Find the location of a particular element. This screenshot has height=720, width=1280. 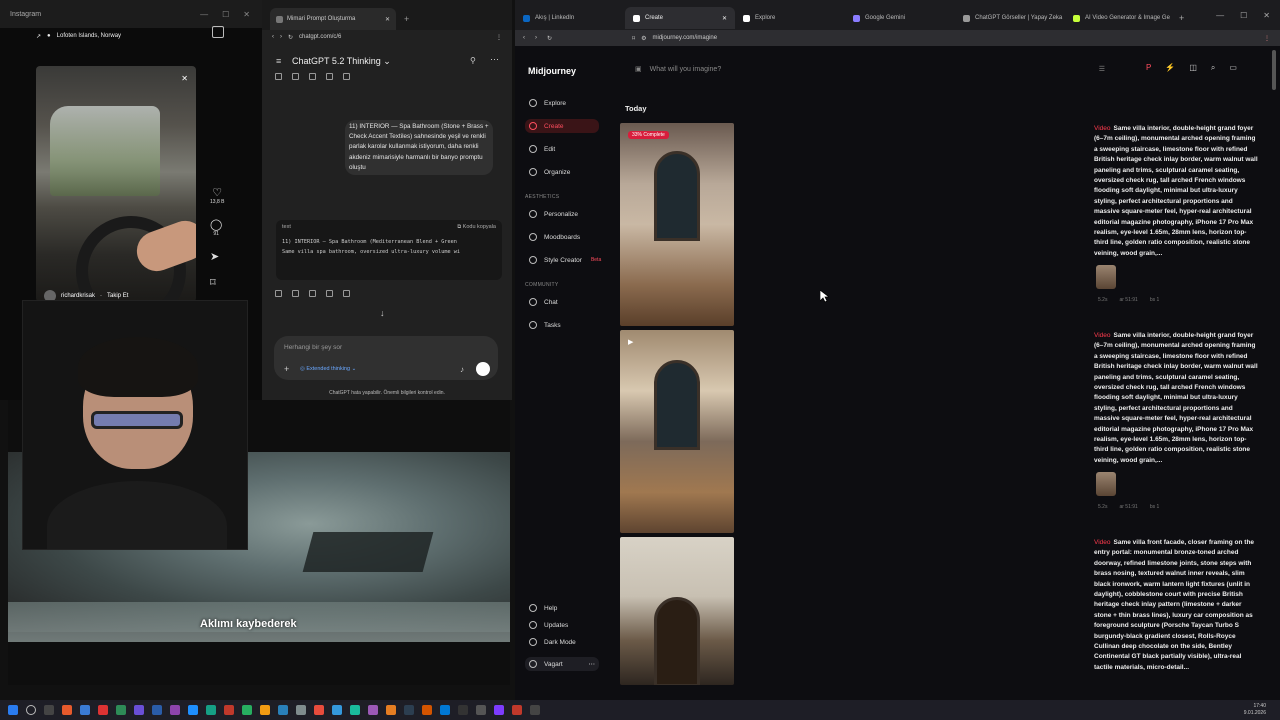

dark-mode-toggle: Dark Mode is located at coordinates (562, 642).